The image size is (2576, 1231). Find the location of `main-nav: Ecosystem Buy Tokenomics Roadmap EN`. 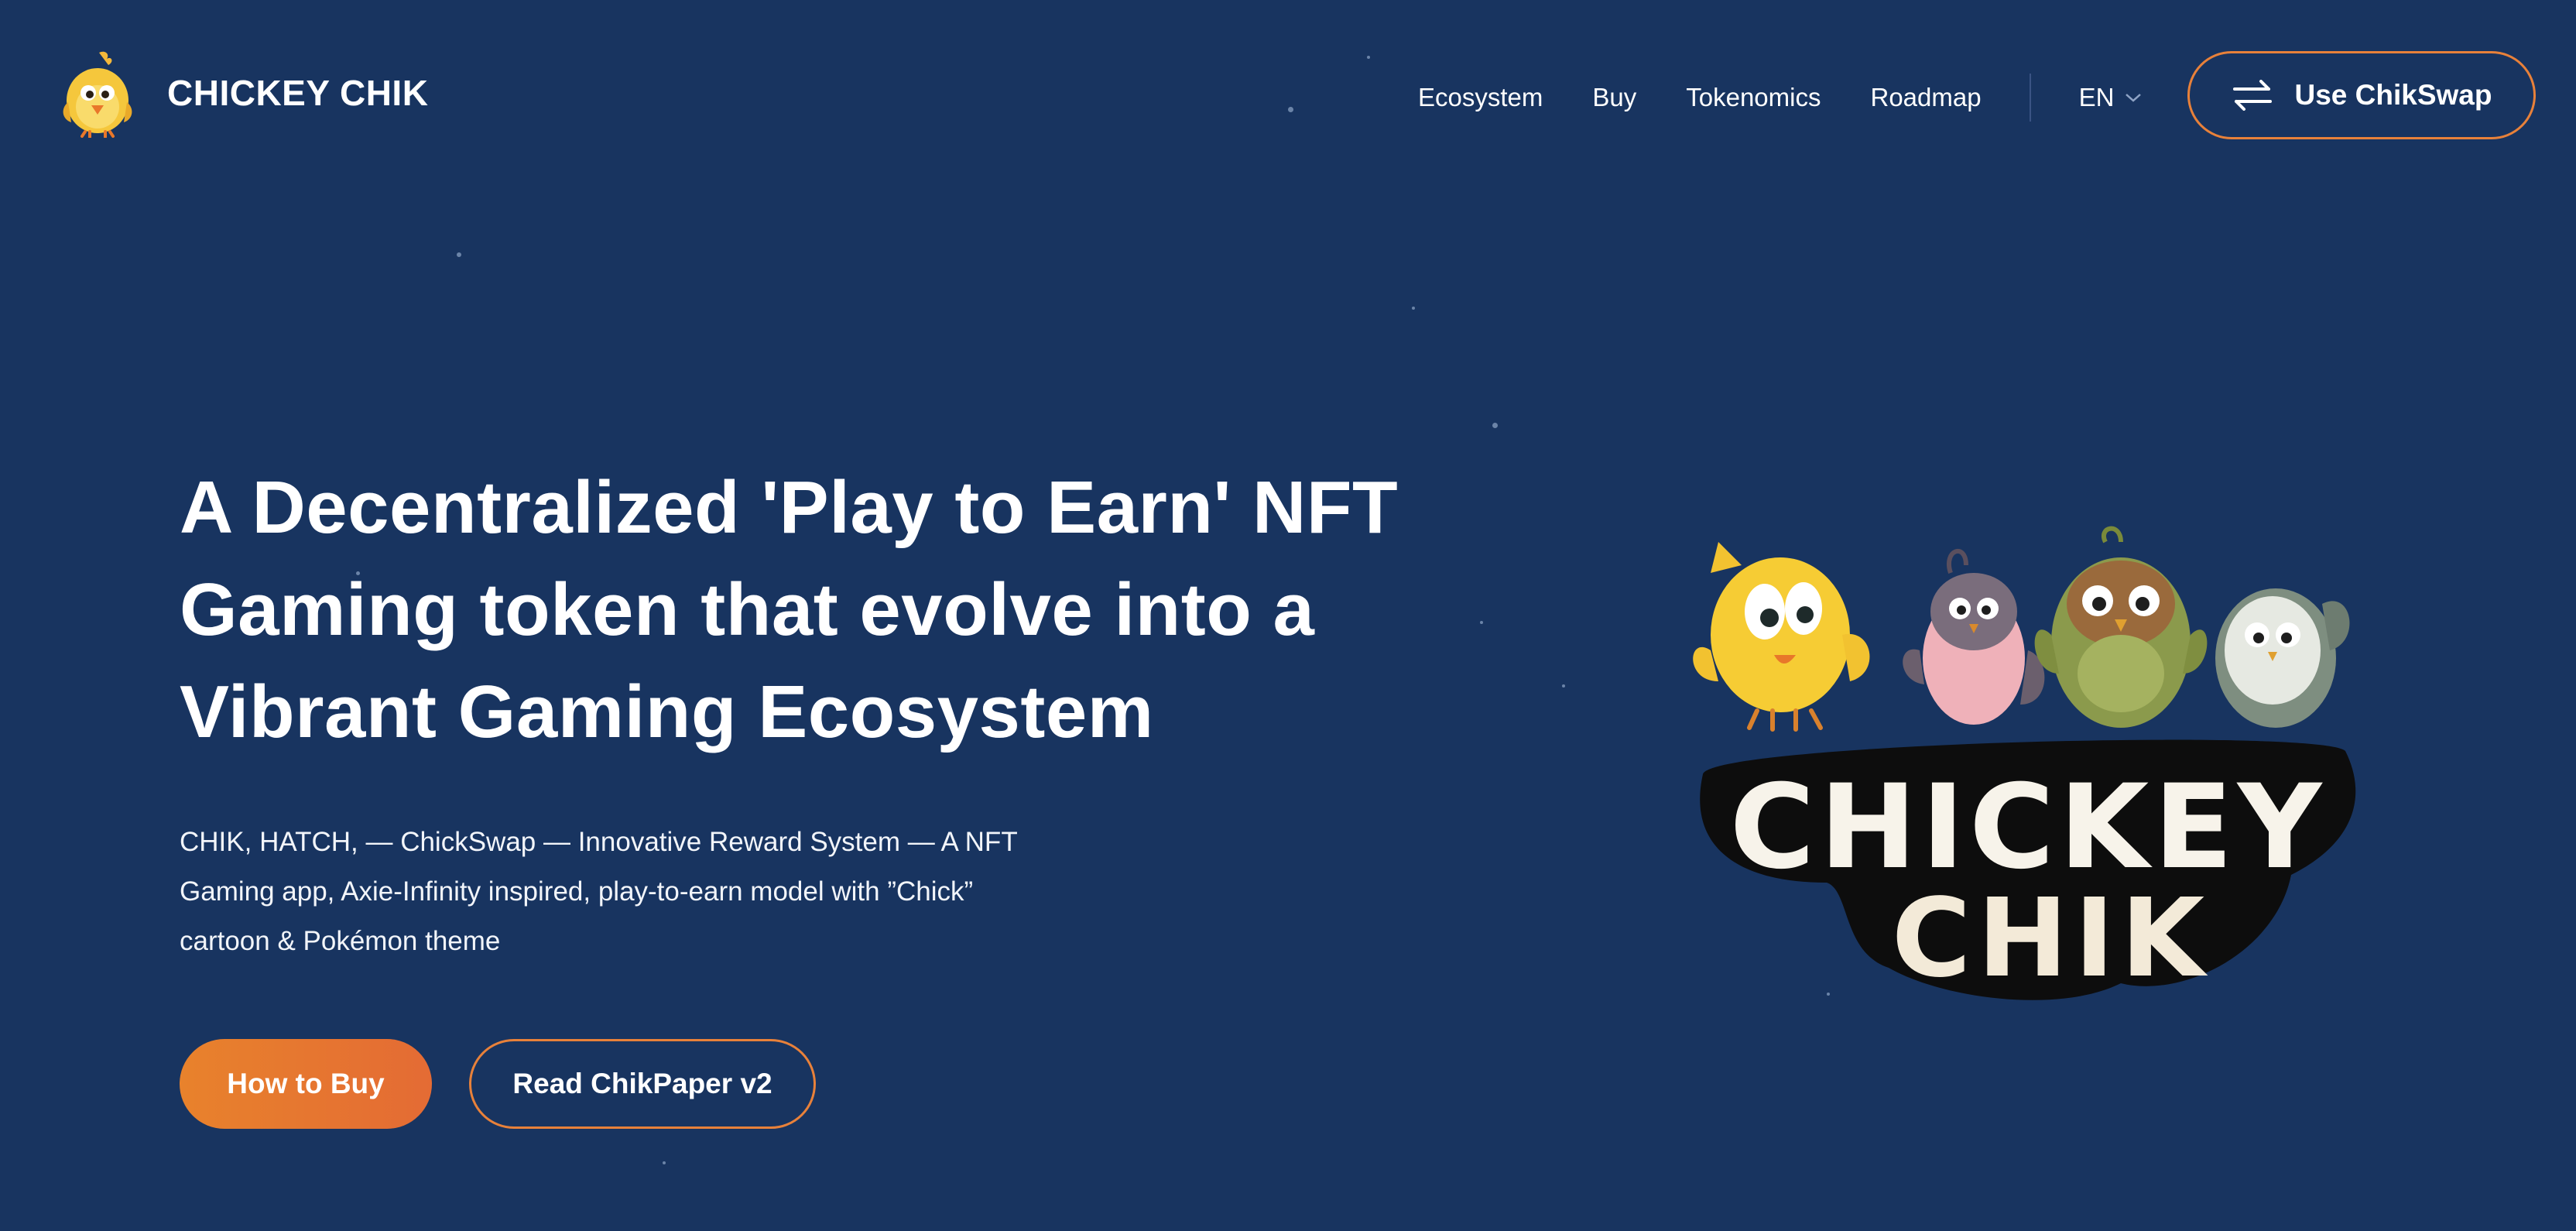

main-nav: Ecosystem Buy Tokenomics Roadmap EN is located at coordinates (1780, 98).